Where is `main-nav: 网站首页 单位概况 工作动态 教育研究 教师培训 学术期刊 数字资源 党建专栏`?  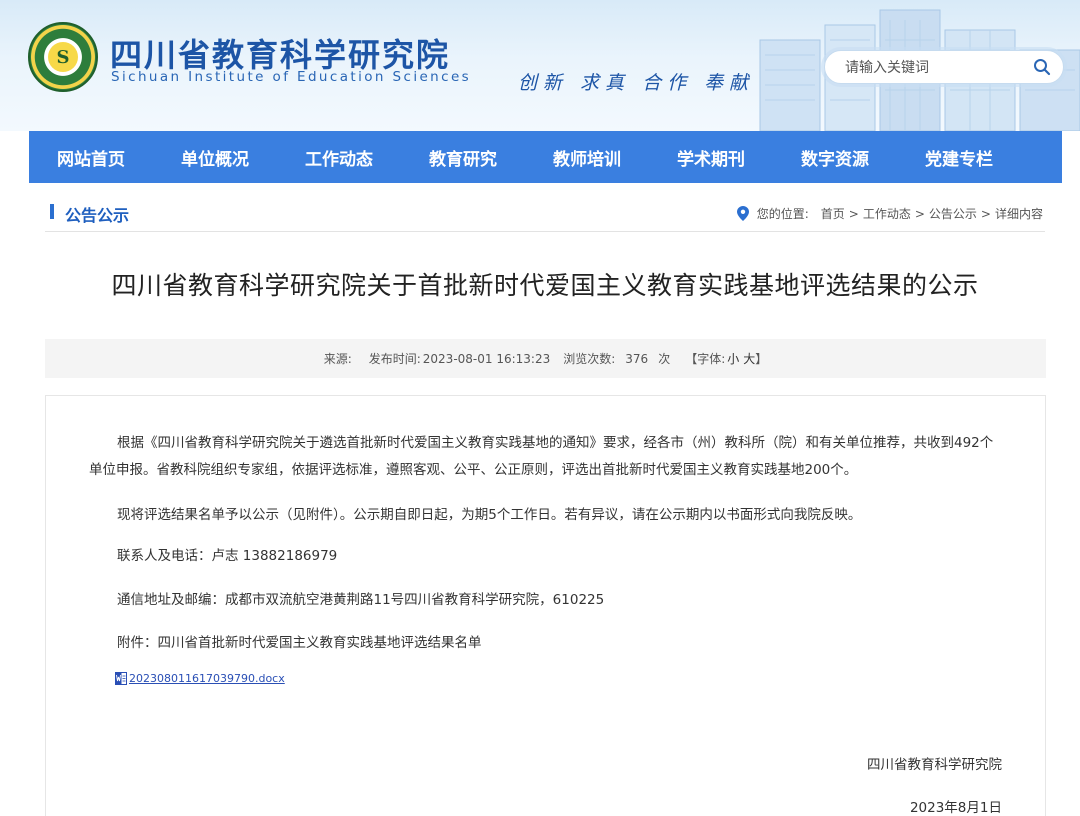 main-nav: 网站首页 单位概况 工作动态 教育研究 教师培训 学术期刊 数字资源 党建专栏 is located at coordinates (545, 157).